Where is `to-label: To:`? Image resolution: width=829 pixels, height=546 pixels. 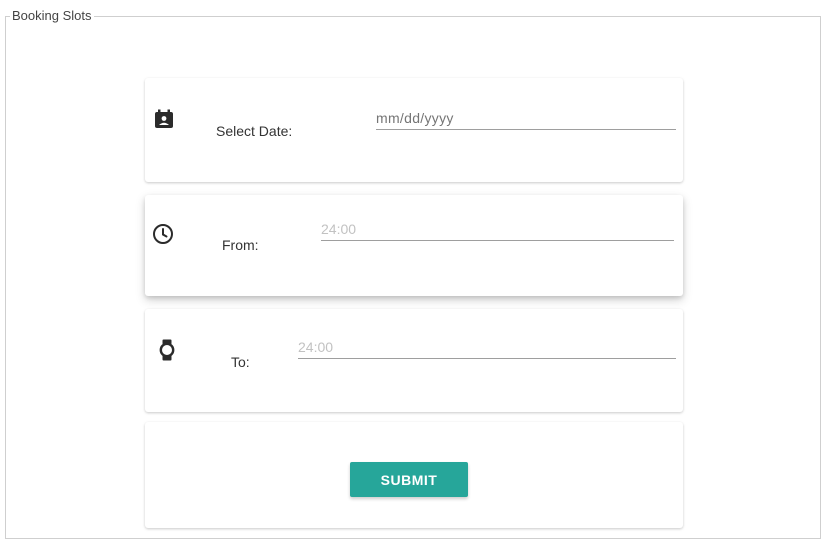
to-label: To: is located at coordinates (240, 362).